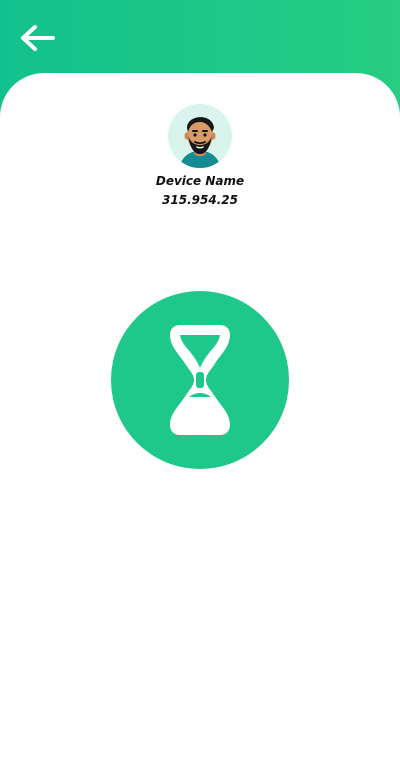  Describe the element at coordinates (200, 200) in the screenshot. I see `device-id: 315.954.25` at that location.